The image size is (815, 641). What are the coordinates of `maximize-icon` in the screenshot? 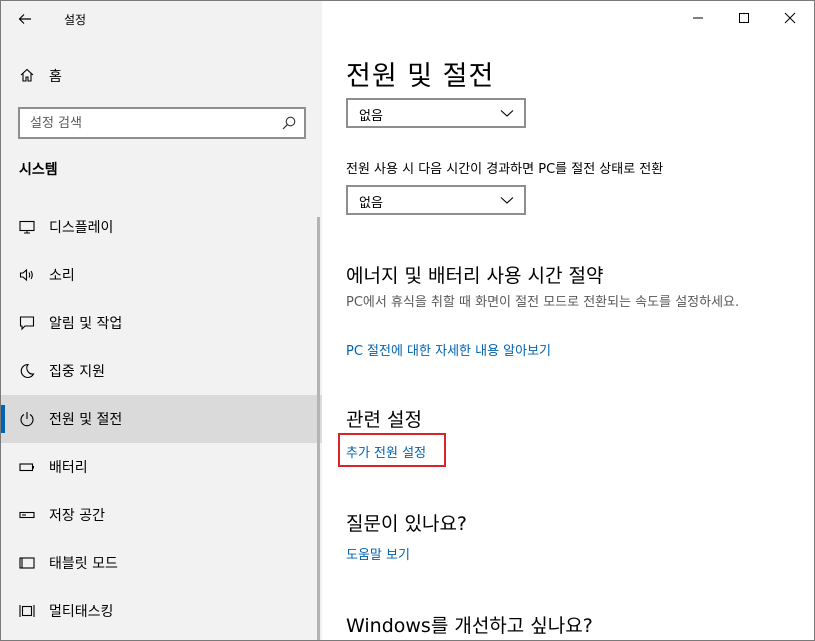 It's located at (744, 18).